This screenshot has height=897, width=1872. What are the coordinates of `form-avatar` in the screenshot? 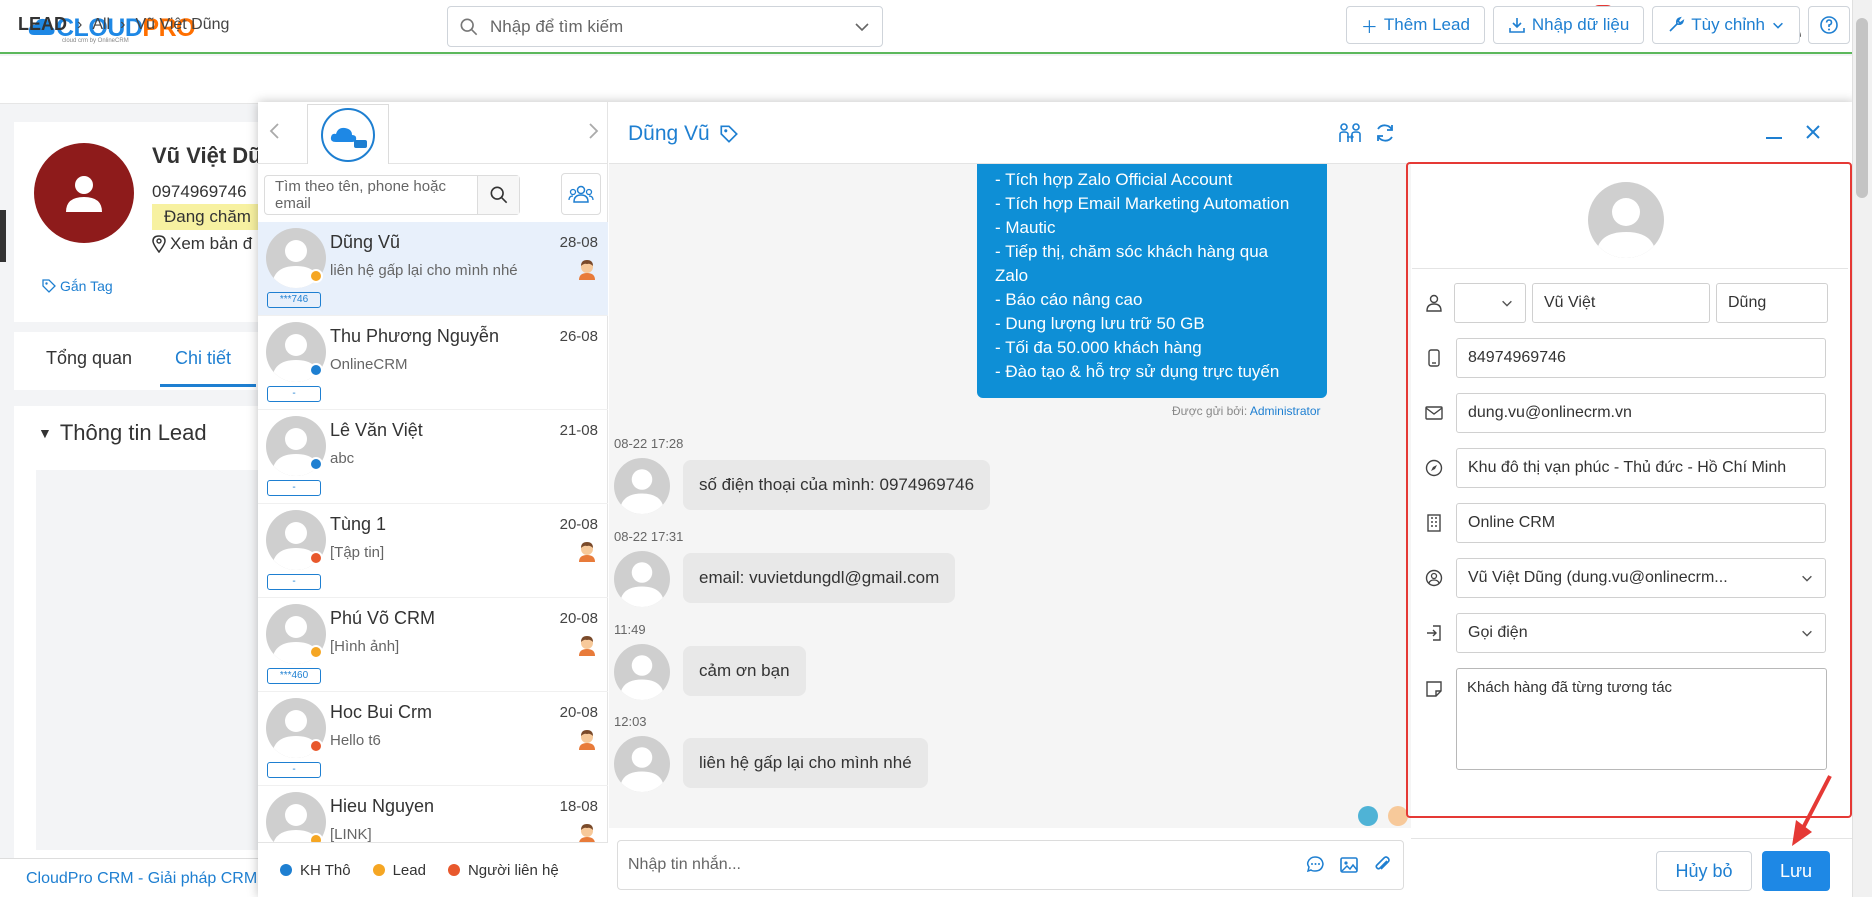 It's located at (1626, 220).